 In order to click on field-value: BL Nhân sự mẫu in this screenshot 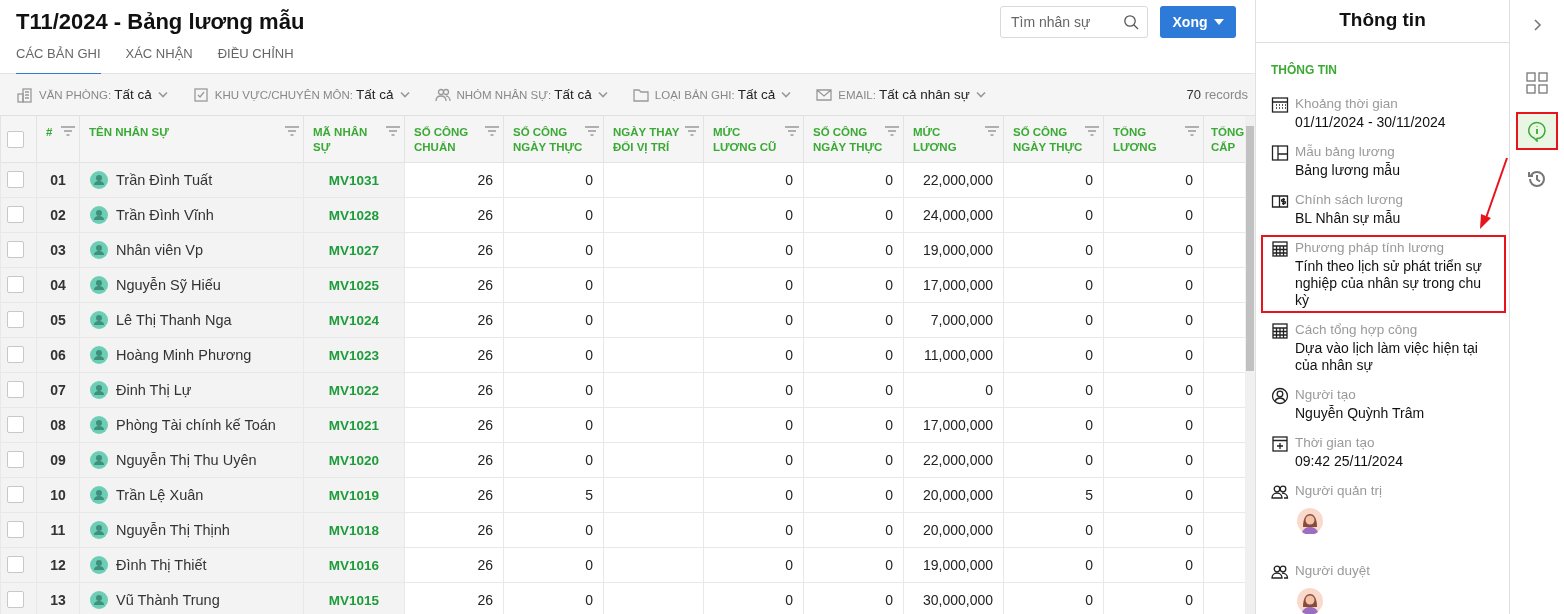, I will do `click(1348, 218)`.